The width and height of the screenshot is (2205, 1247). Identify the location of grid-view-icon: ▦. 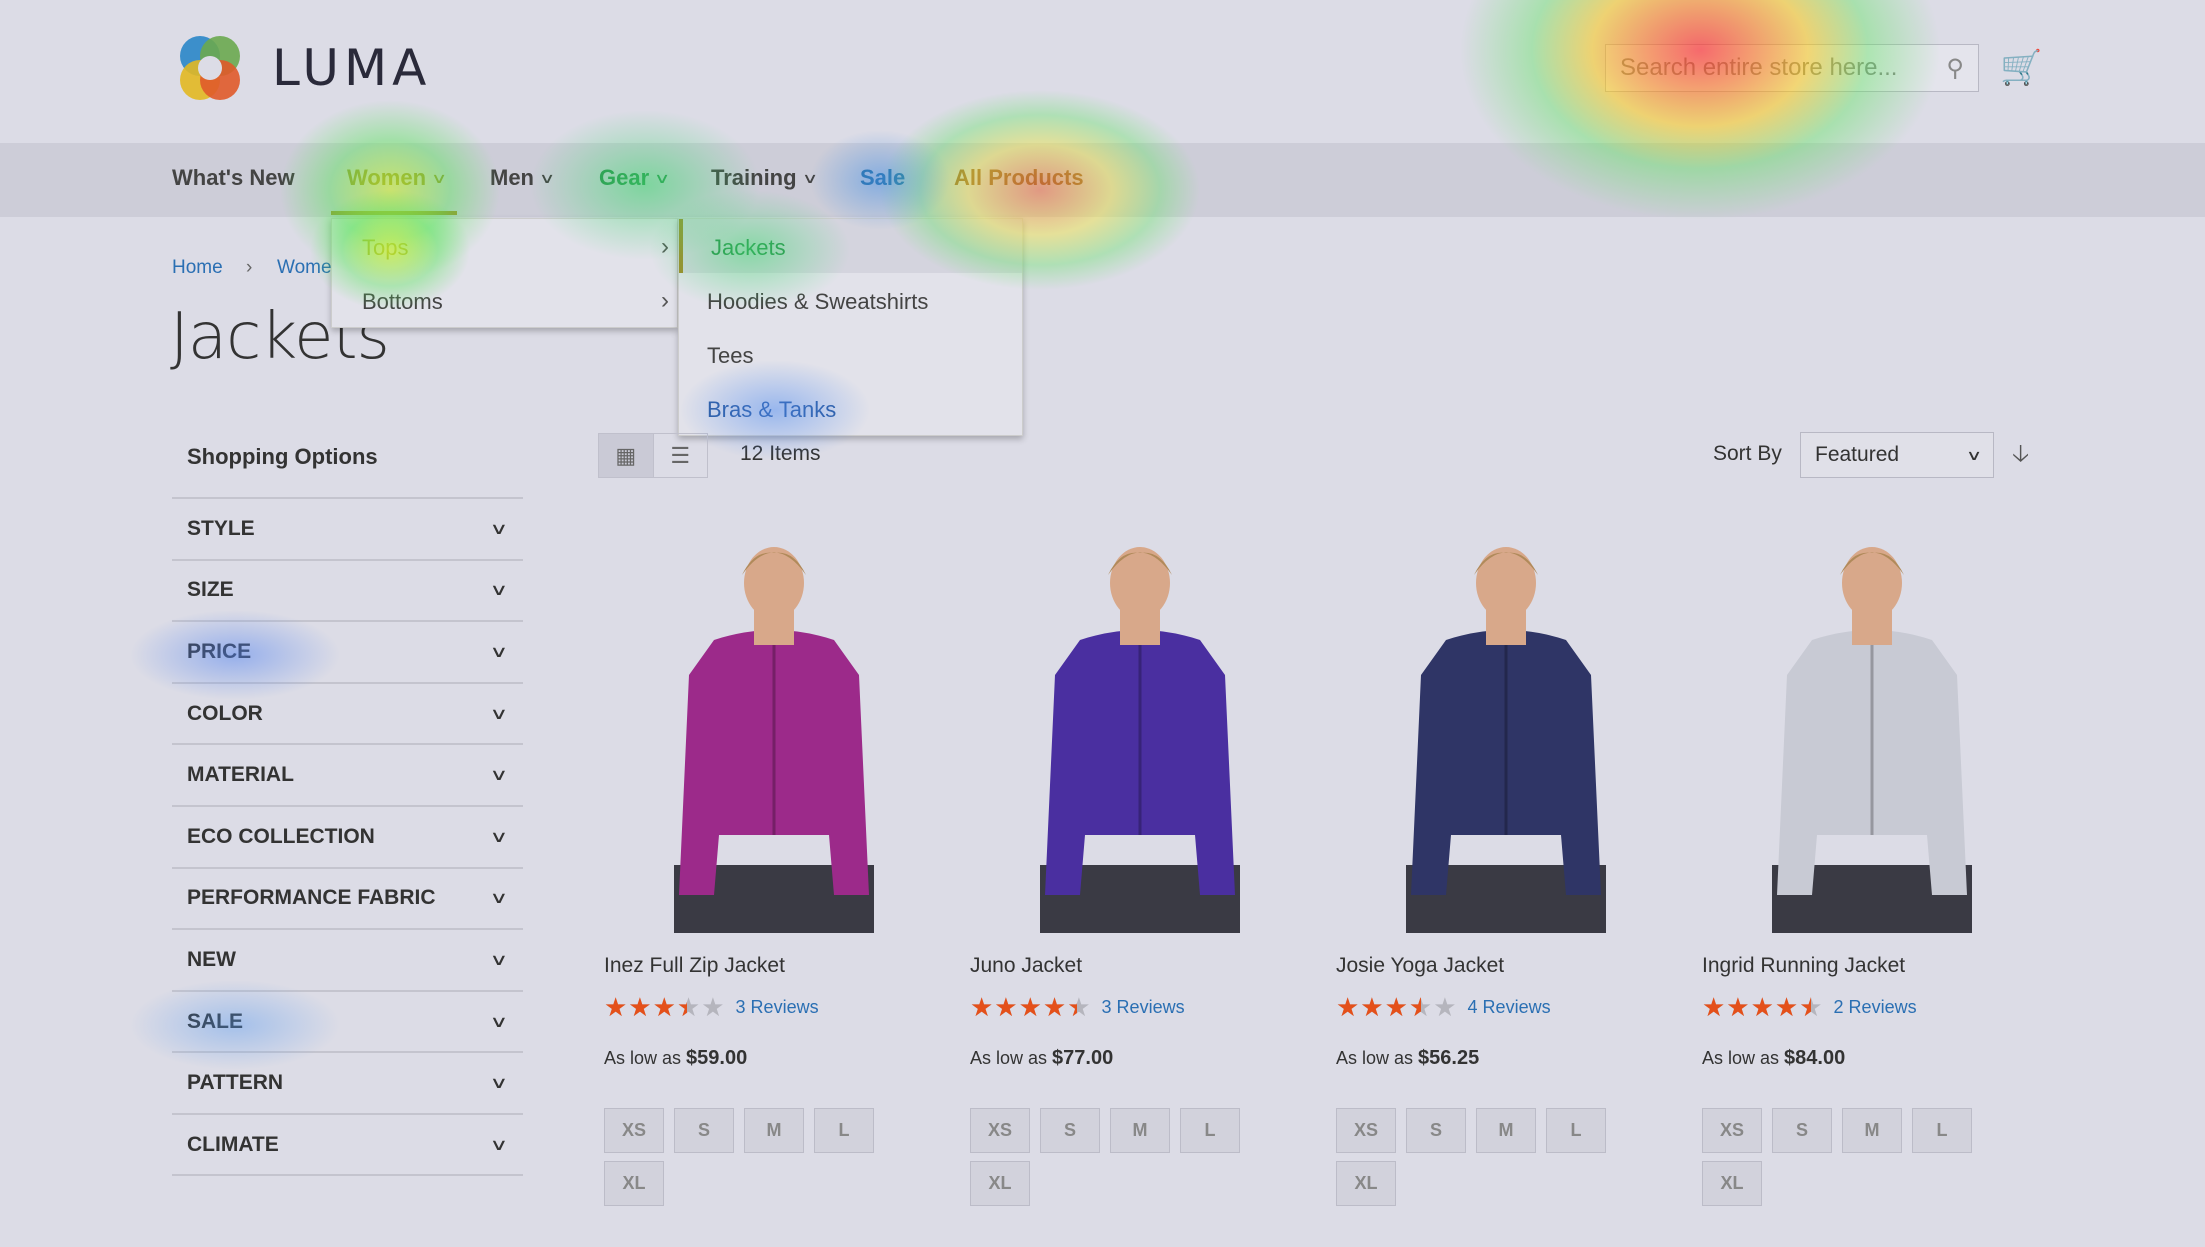
(626, 455).